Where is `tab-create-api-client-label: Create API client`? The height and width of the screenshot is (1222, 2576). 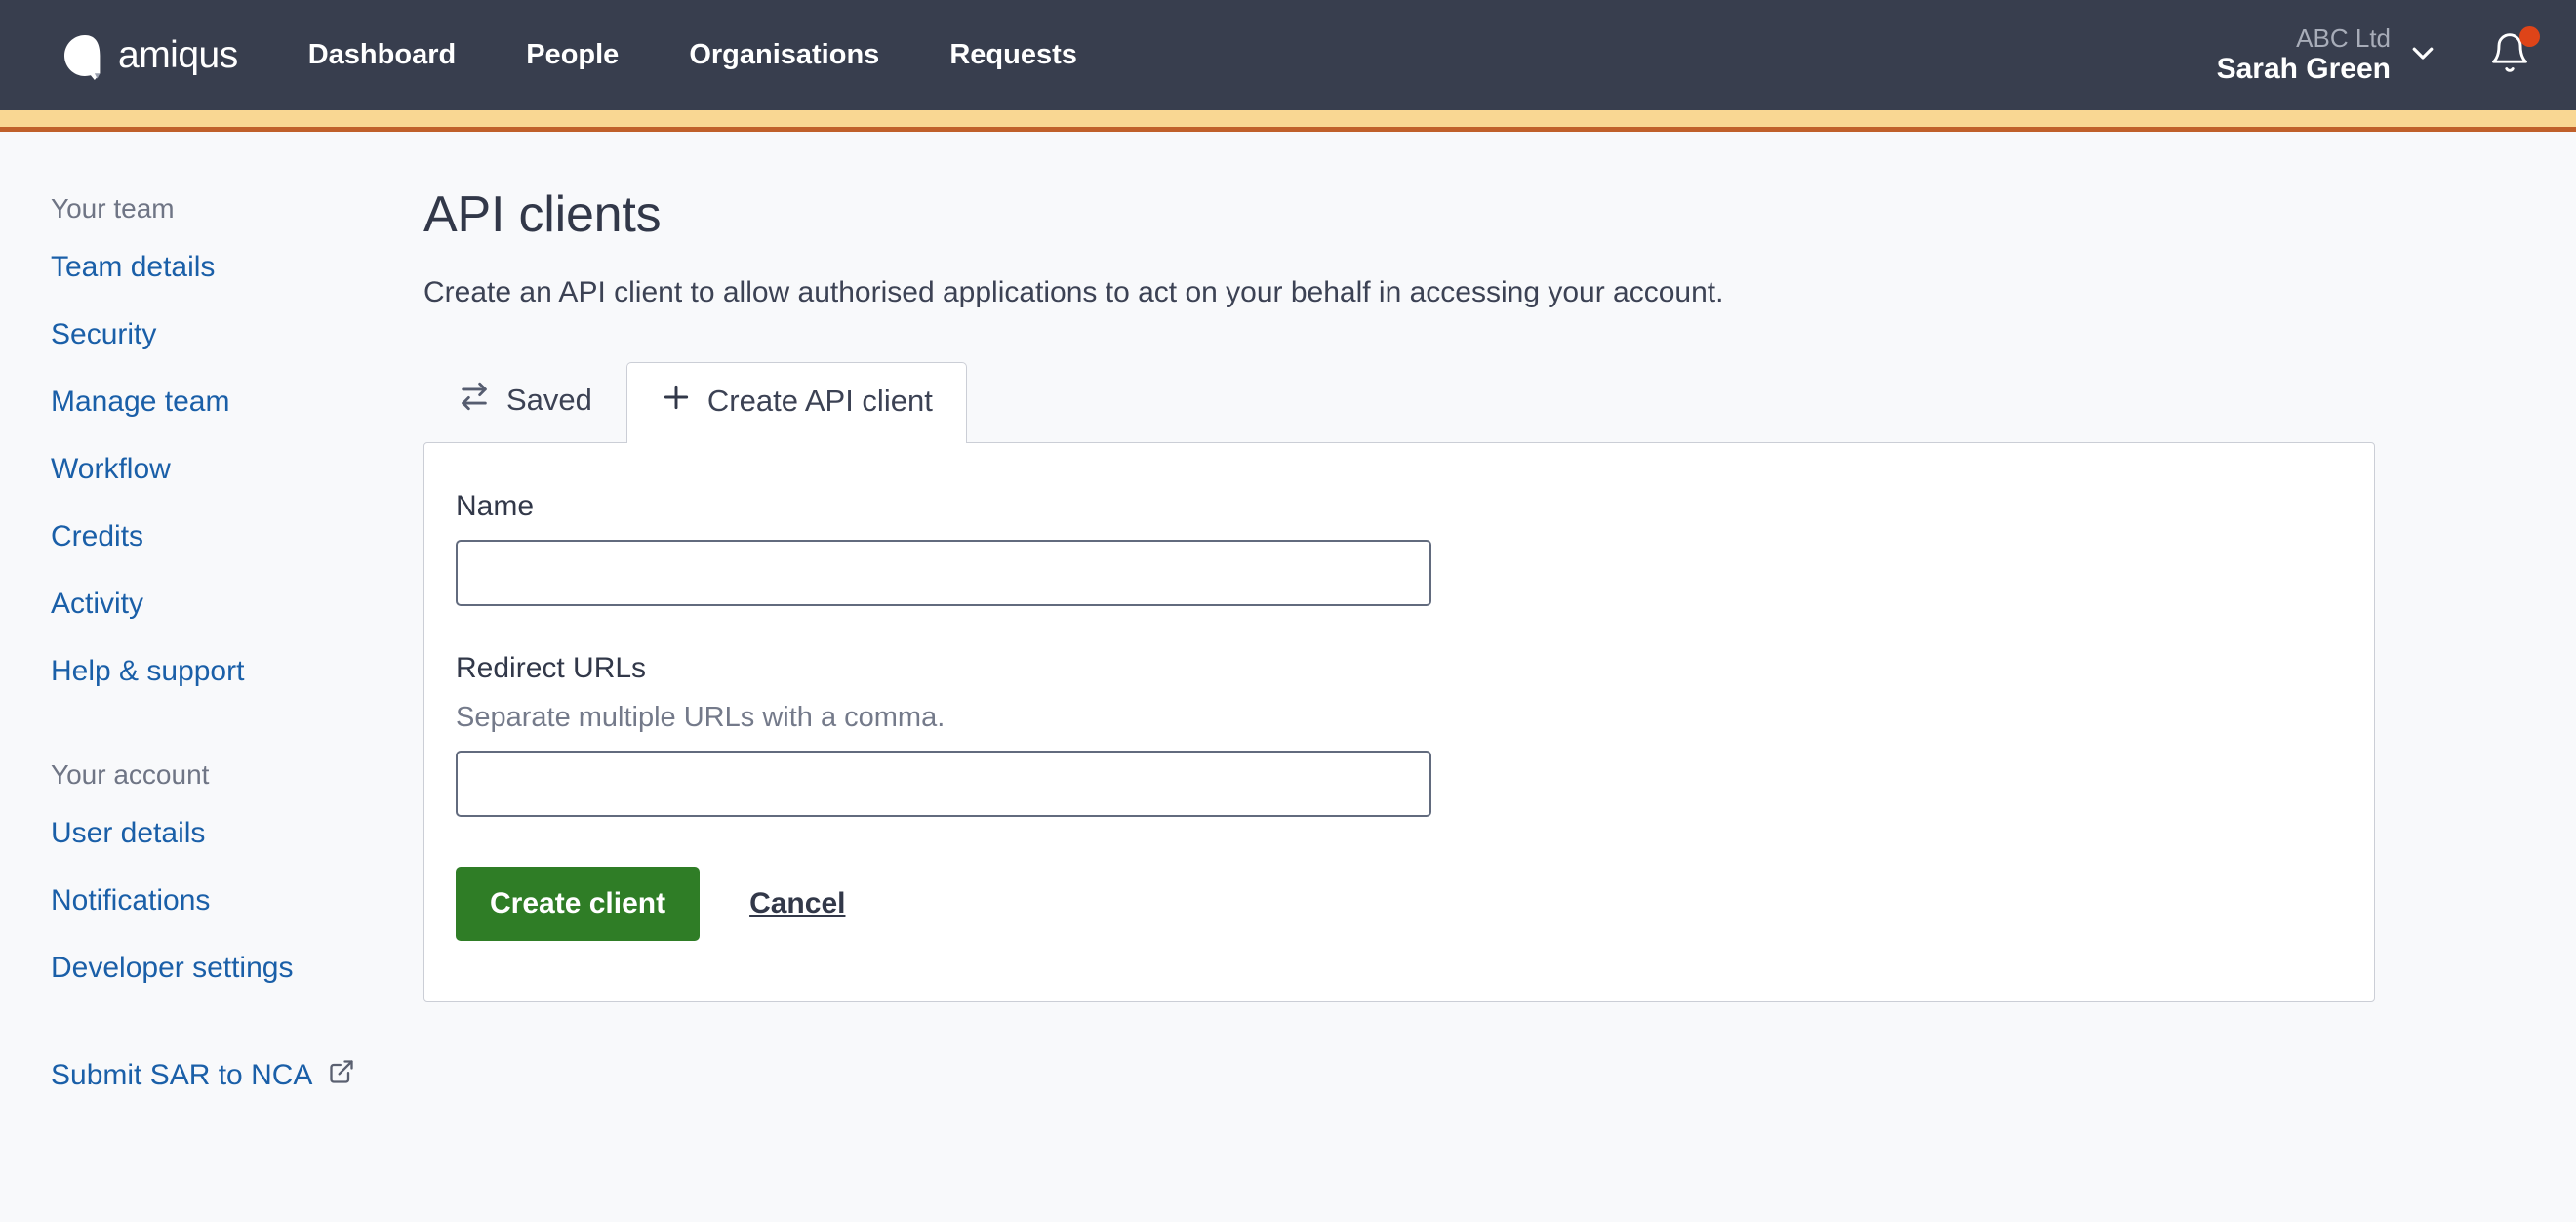 tab-create-api-client-label: Create API client is located at coordinates (819, 401).